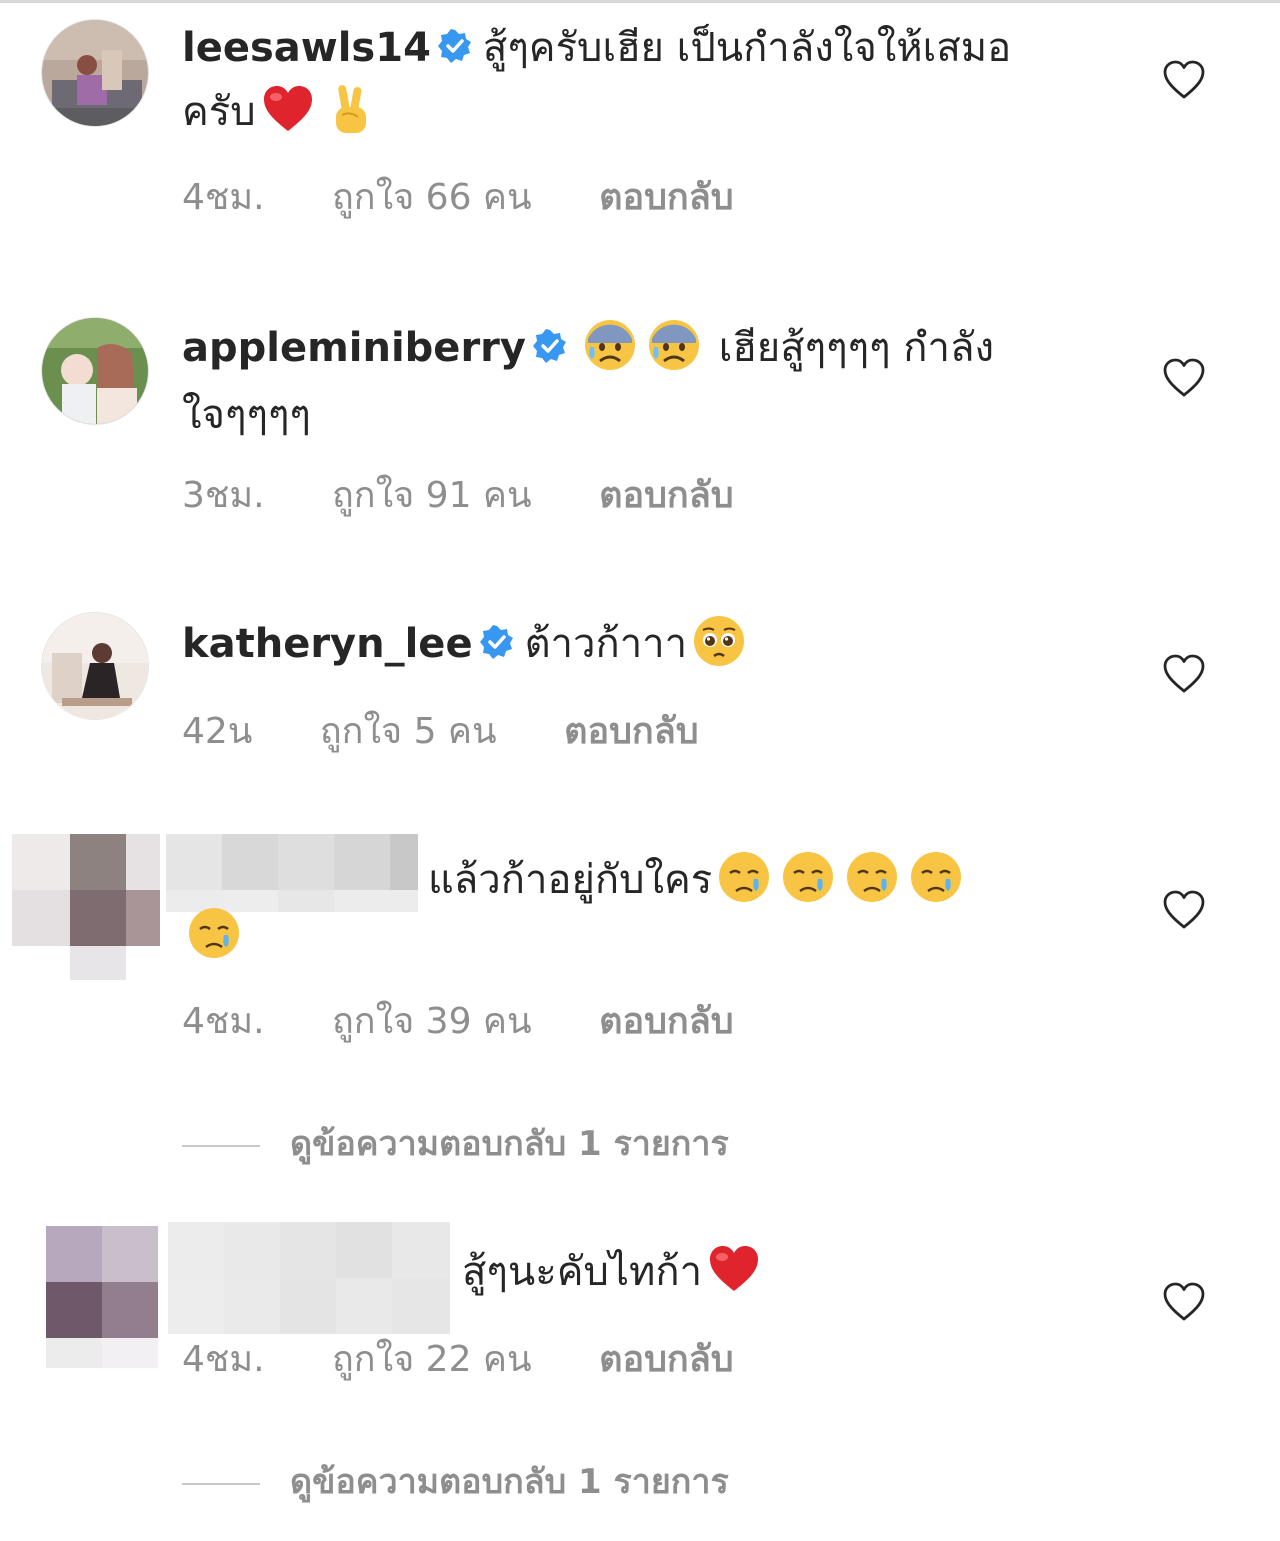  I want to click on comment-time: 42น, so click(217, 731).